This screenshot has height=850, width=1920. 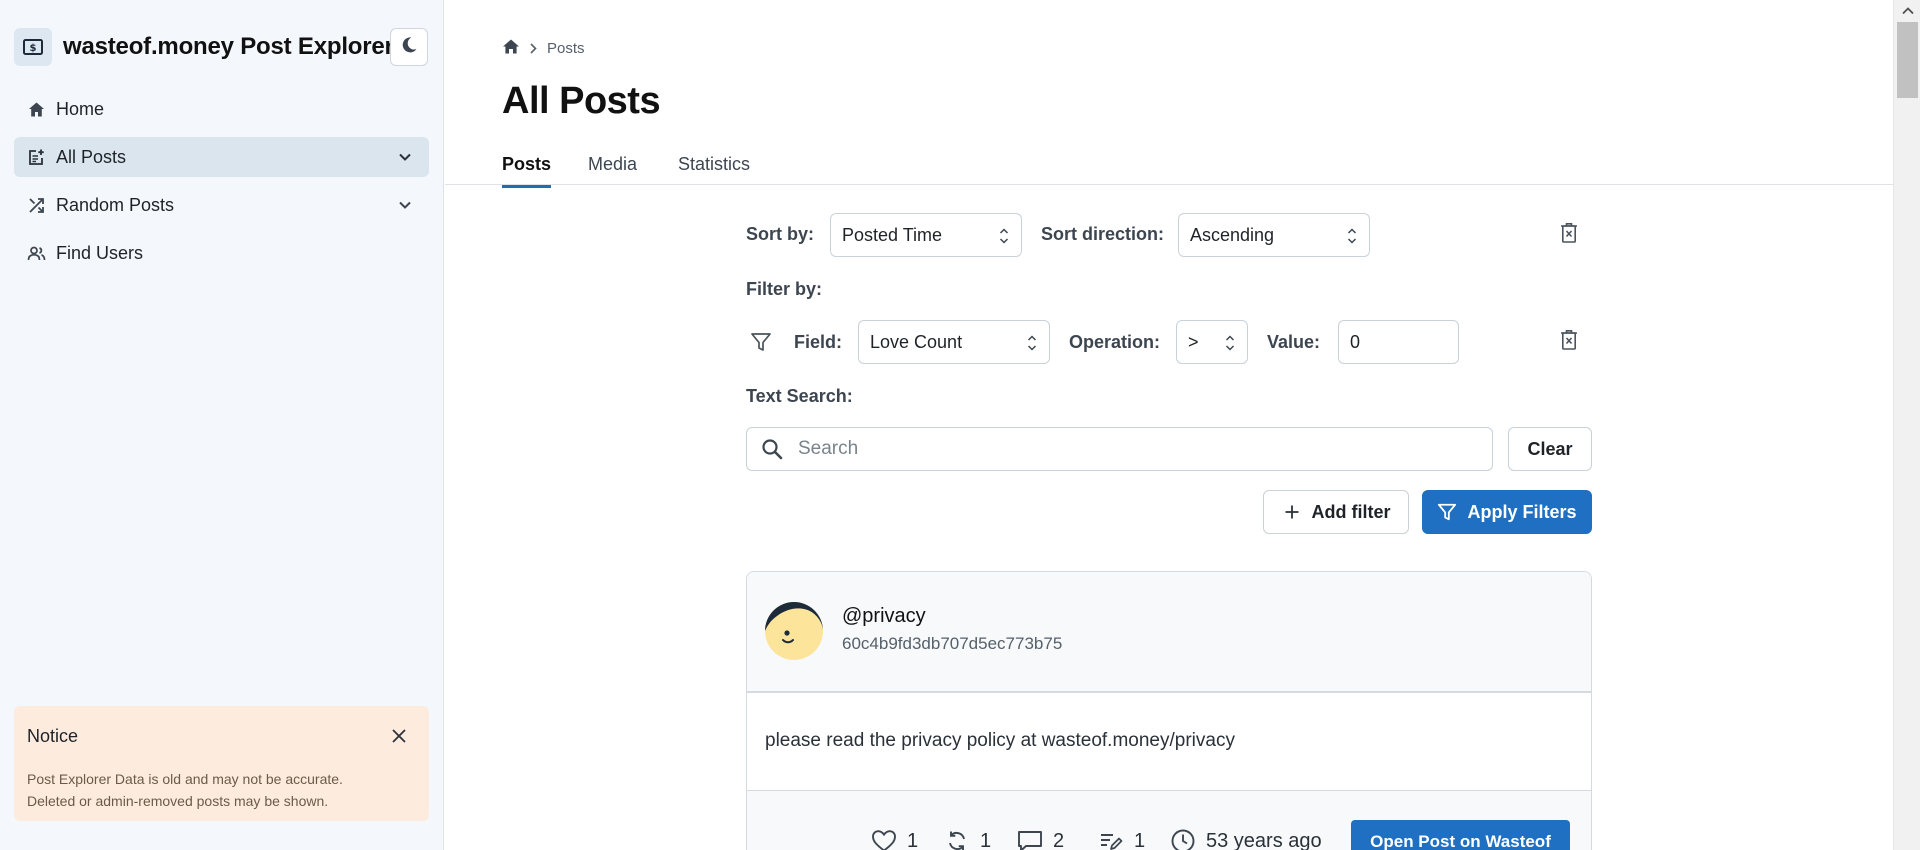 What do you see at coordinates (1115, 342) in the screenshot?
I see `operation-label: Operation:` at bounding box center [1115, 342].